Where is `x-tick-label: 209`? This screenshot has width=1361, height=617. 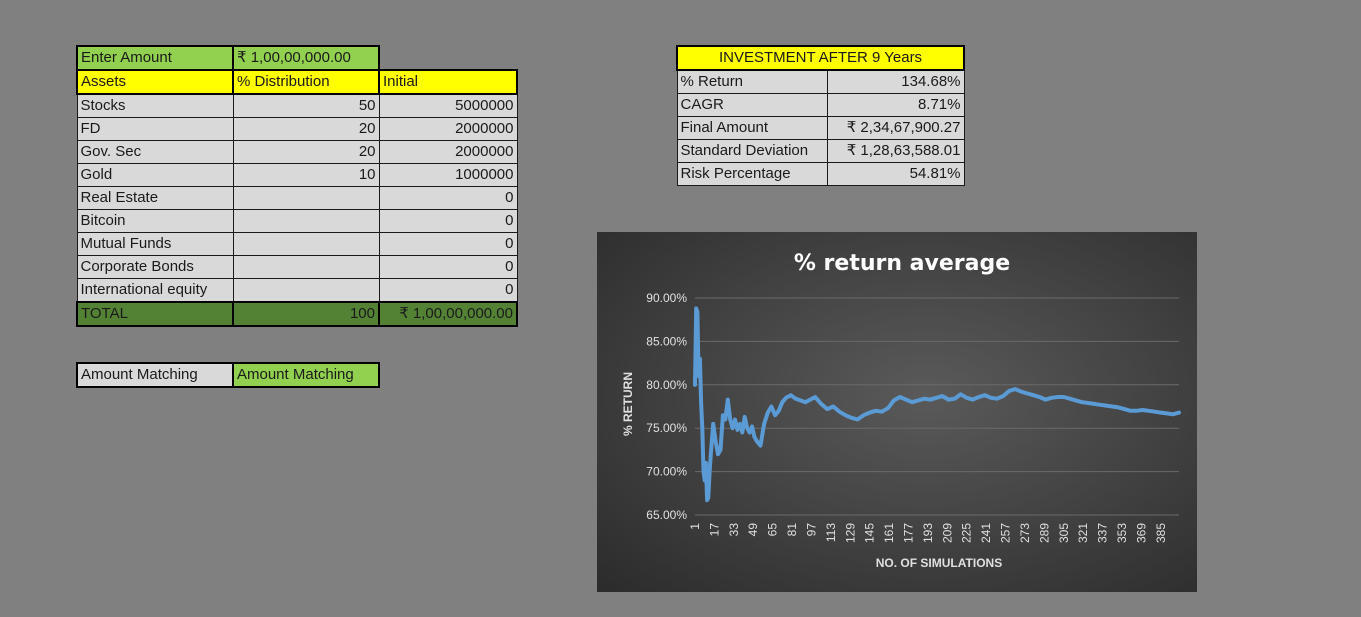
x-tick-label: 209 is located at coordinates (947, 533).